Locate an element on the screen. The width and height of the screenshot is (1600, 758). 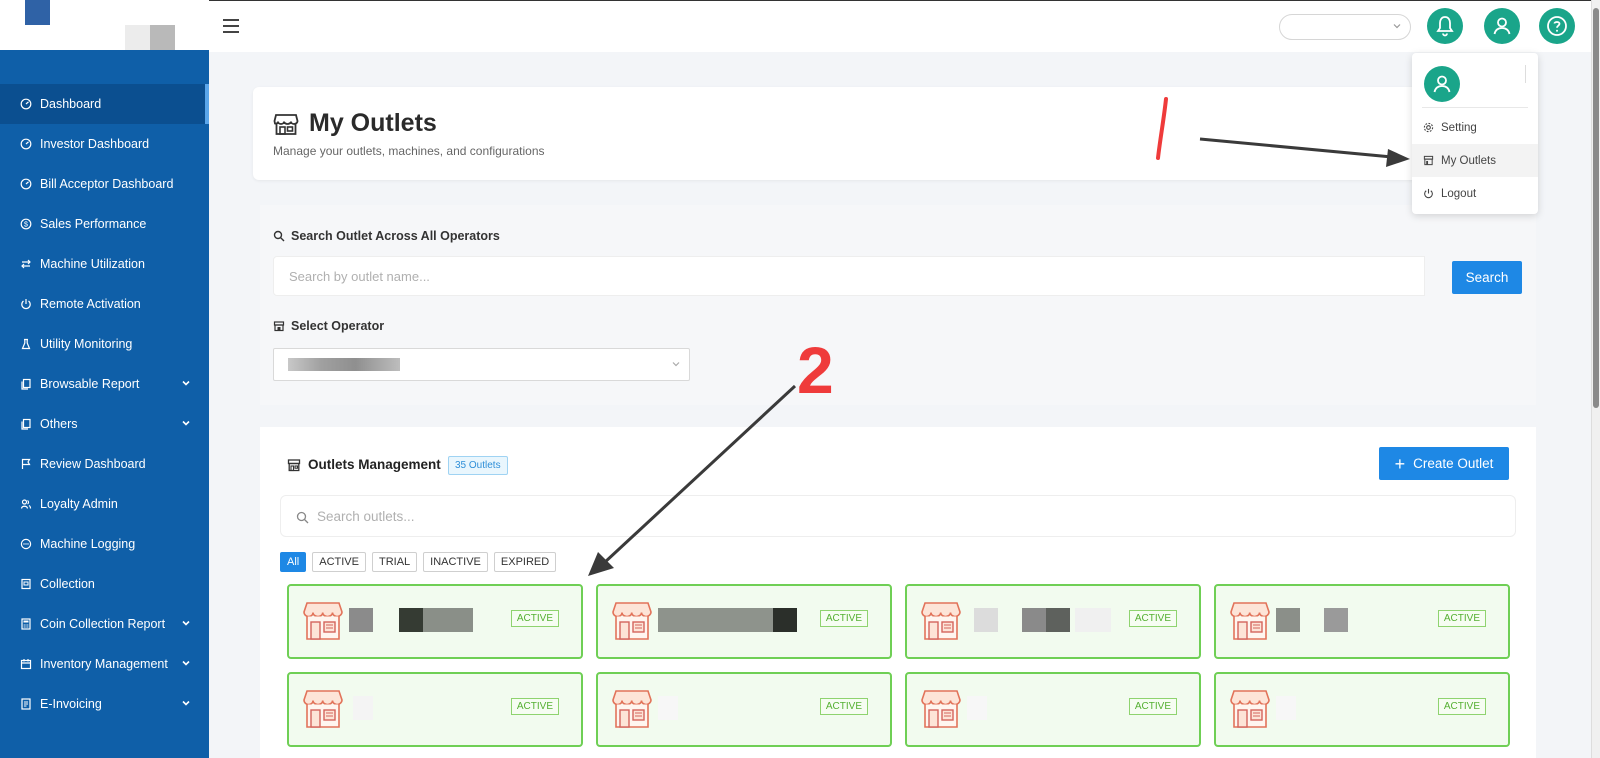
sidebar-item-label: Bill Acceptor Dashboard is located at coordinates (107, 184).